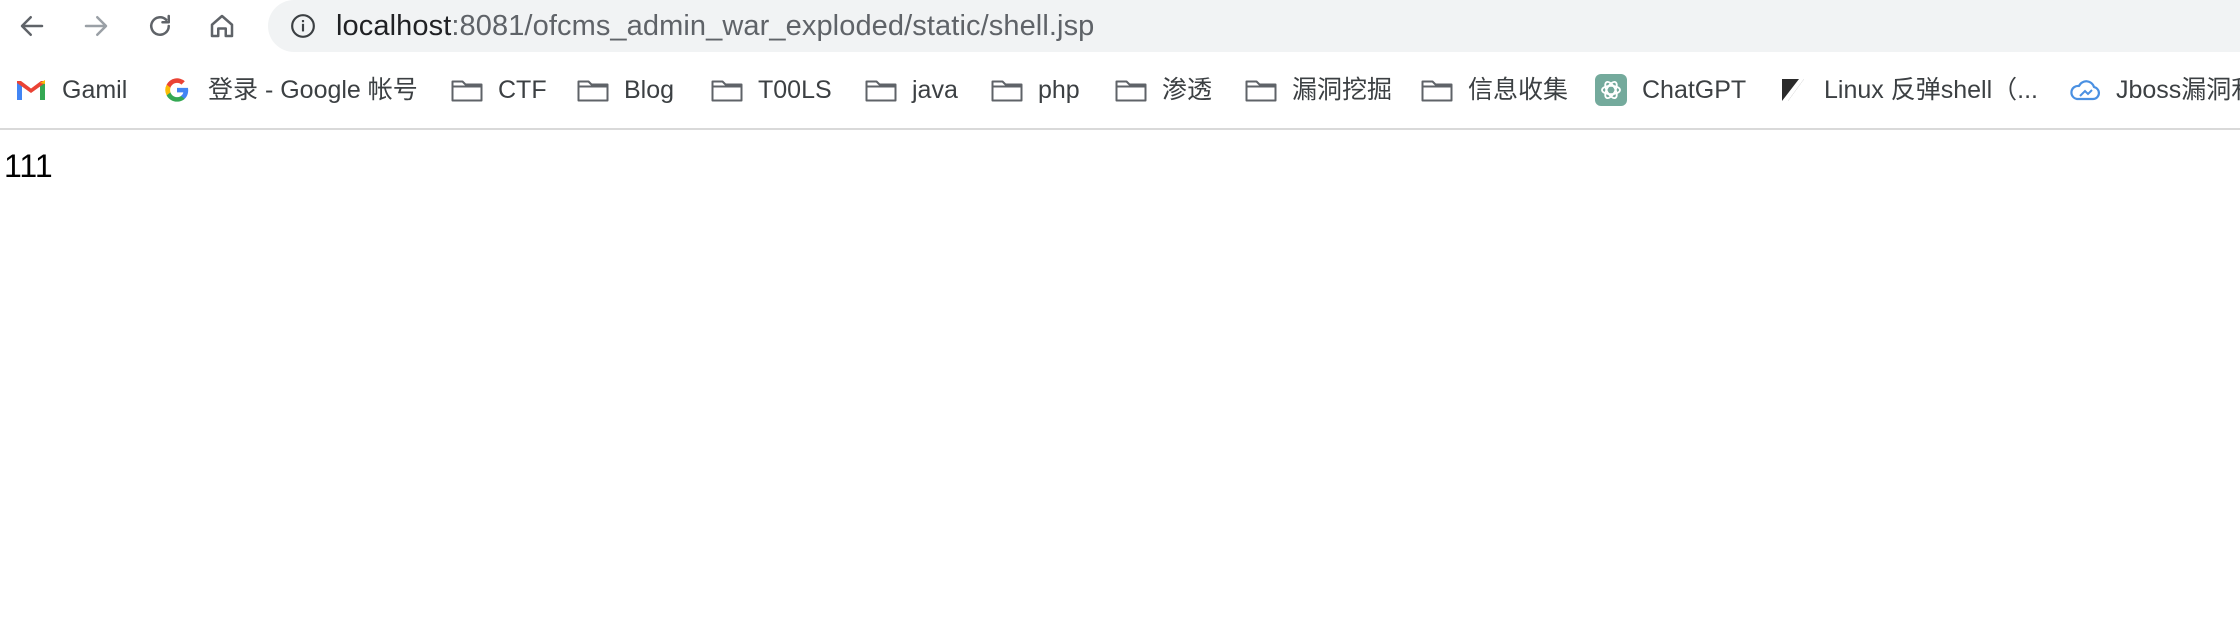 This screenshot has width=2240, height=640. I want to click on bookmark-jboss: Jboss漏洞利, so click(2154, 90).